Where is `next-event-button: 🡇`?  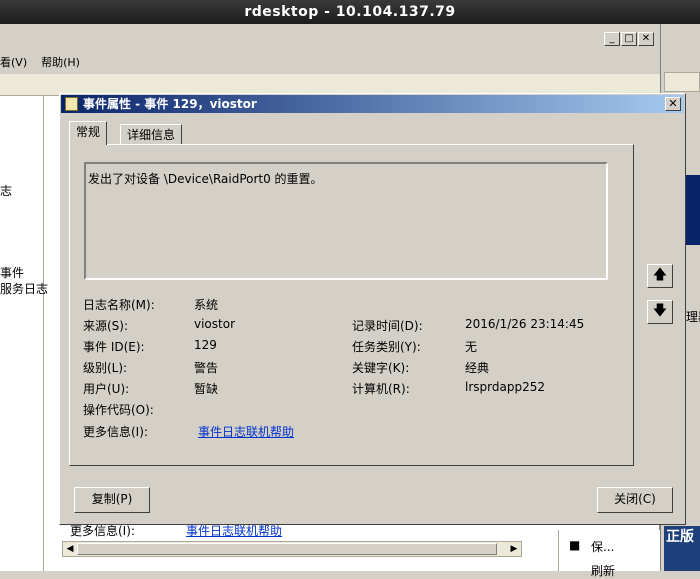
next-event-button: 🡇 is located at coordinates (660, 312).